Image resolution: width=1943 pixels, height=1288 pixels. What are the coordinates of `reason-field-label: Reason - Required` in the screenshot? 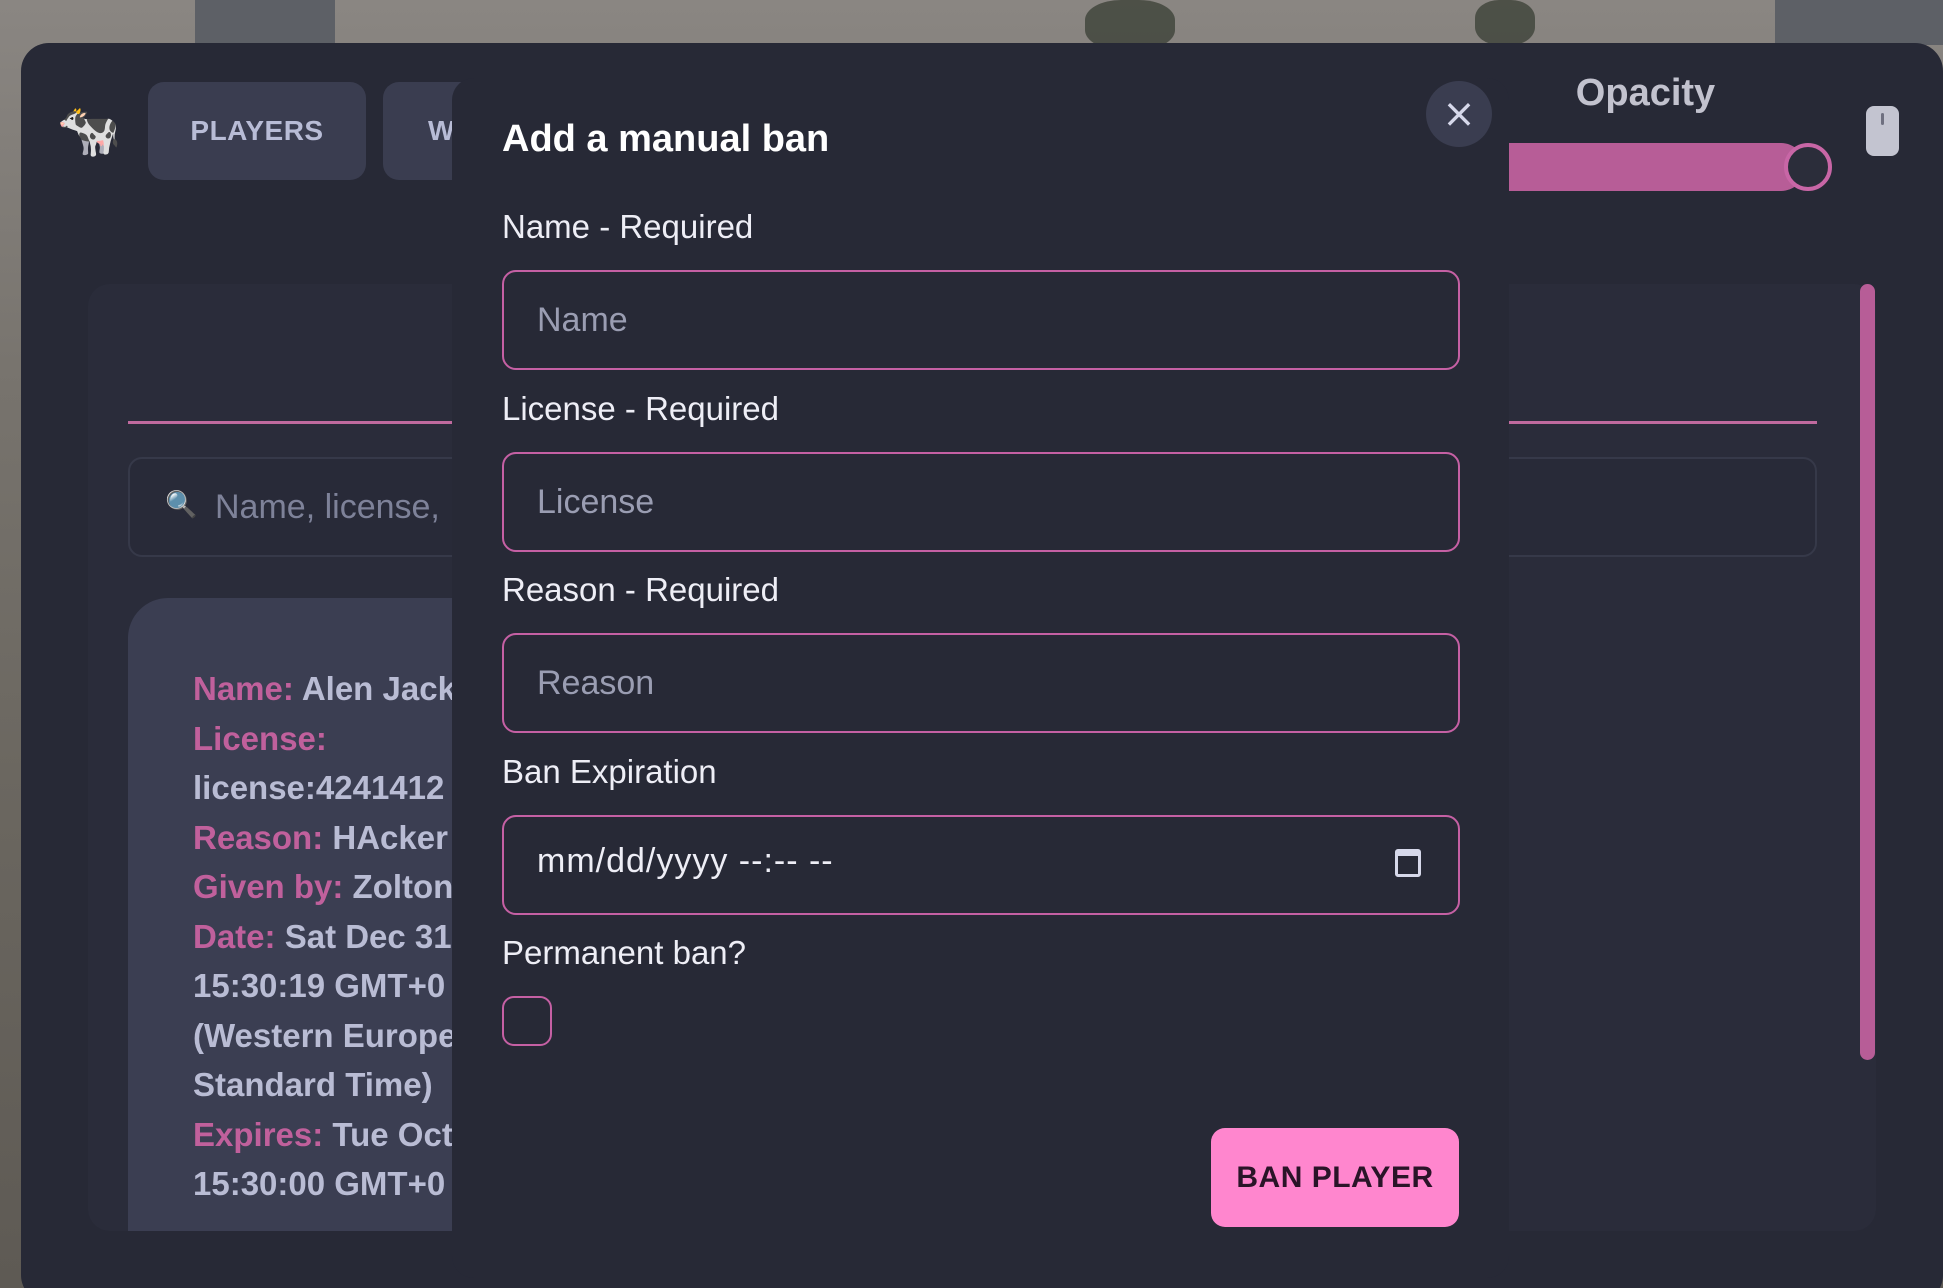 It's located at (640, 589).